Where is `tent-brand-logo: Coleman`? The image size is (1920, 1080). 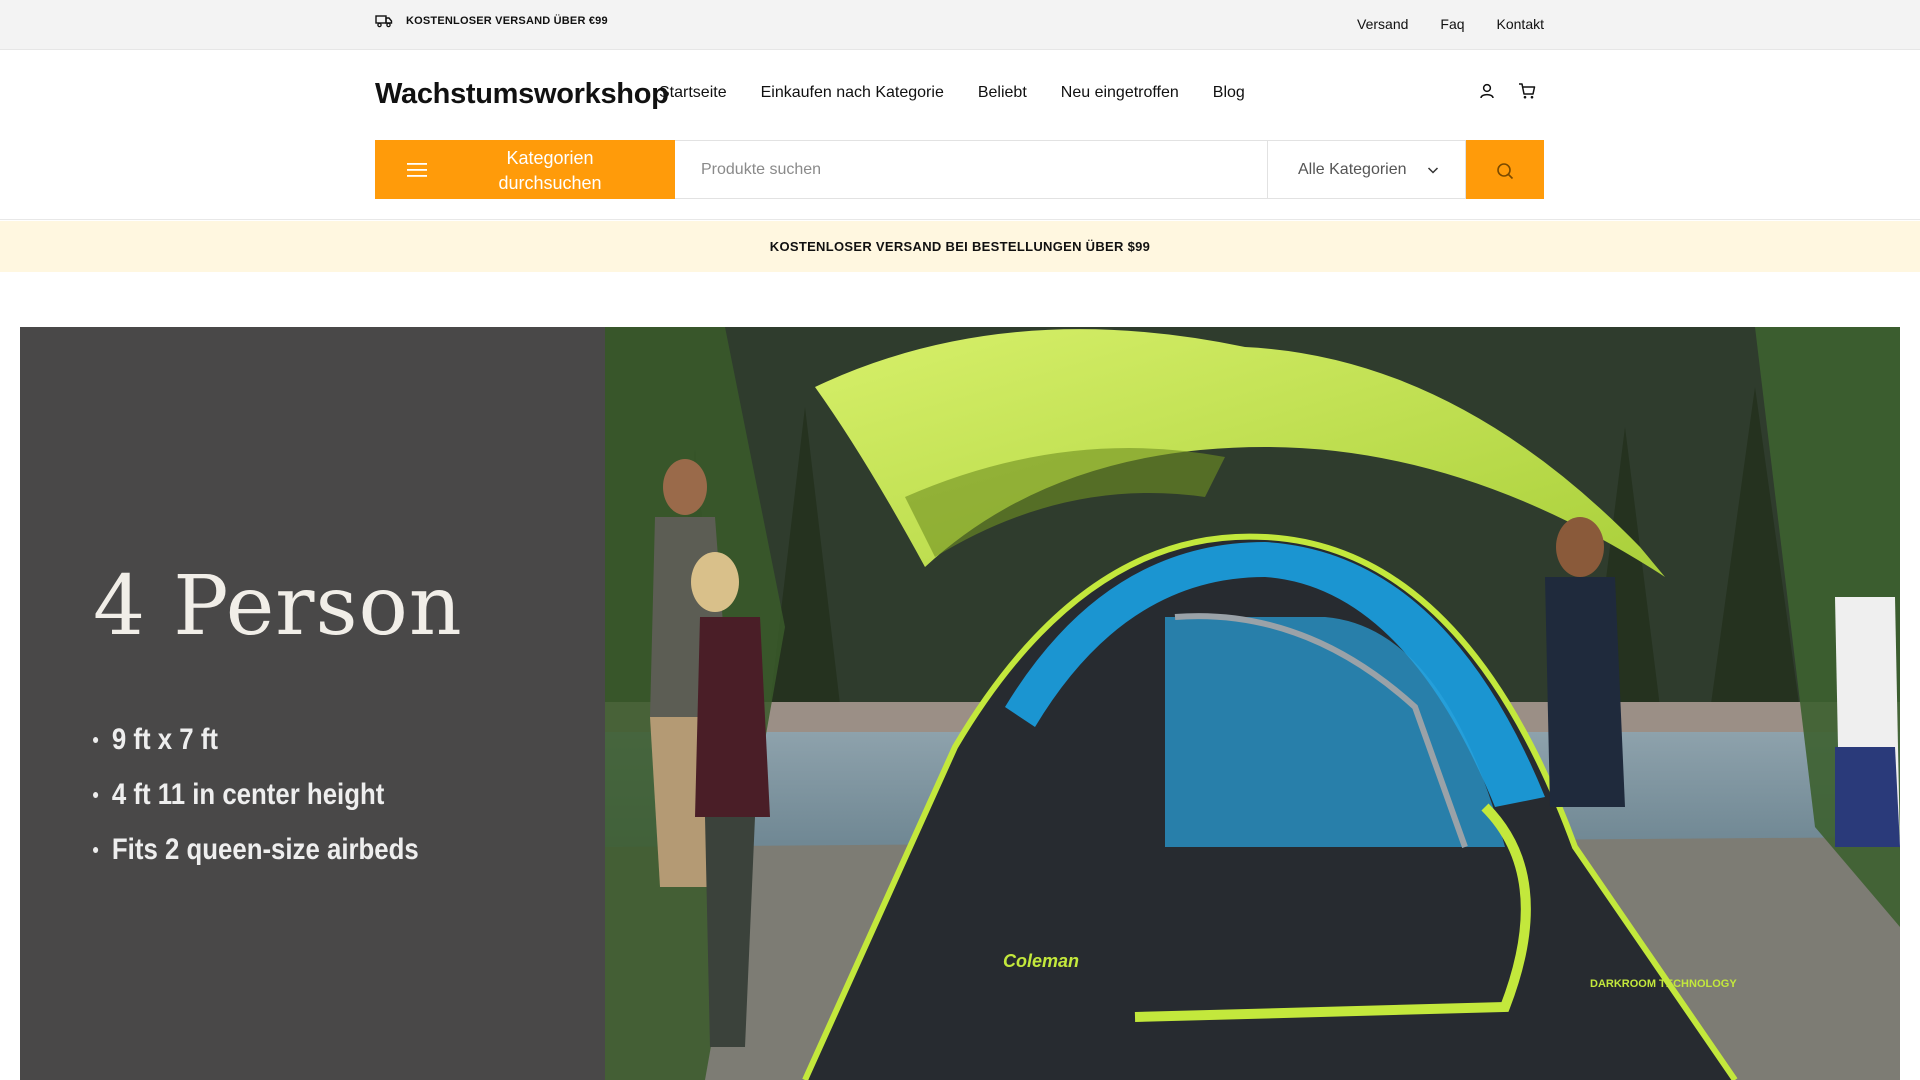 tent-brand-logo: Coleman is located at coordinates (1041, 961).